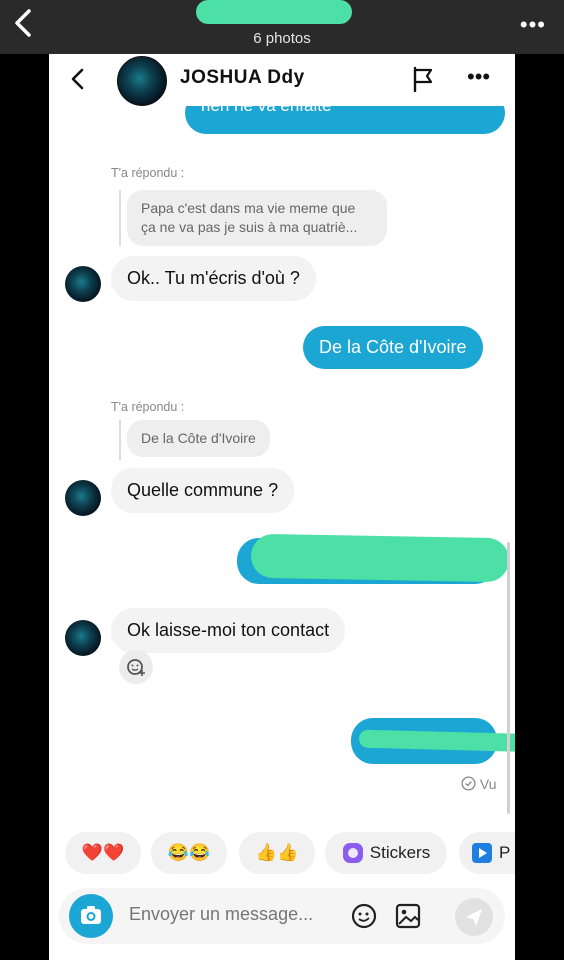 The image size is (564, 960). Describe the element at coordinates (505, 852) in the screenshot. I see `chip-label: P` at that location.